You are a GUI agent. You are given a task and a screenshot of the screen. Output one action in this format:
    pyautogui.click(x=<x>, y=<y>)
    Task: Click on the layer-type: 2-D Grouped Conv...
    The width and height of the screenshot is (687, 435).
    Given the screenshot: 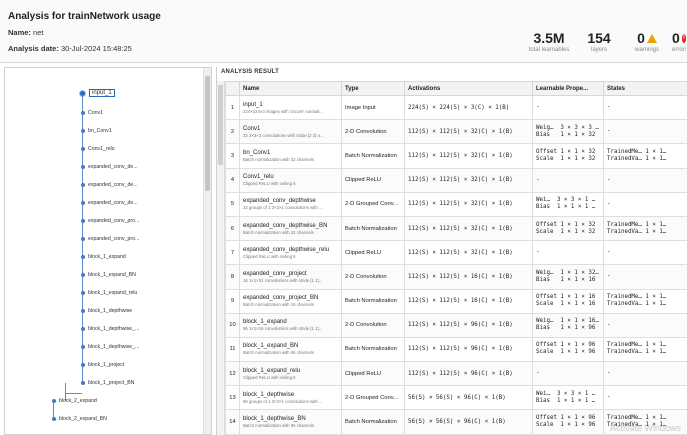 What is the action you would take?
    pyautogui.click(x=373, y=204)
    